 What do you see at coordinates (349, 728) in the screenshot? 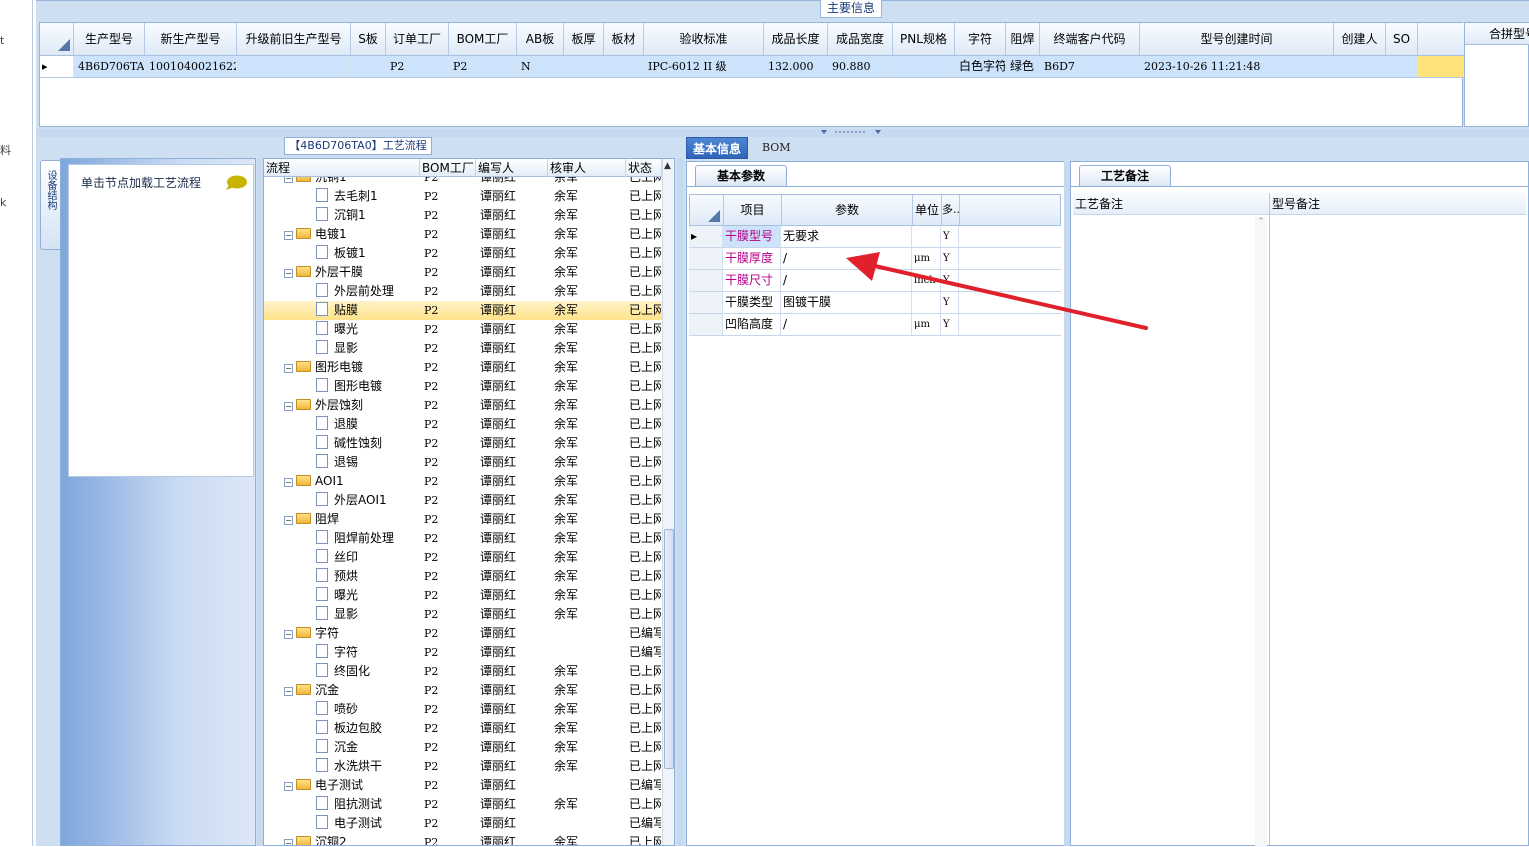
I see `tree-node-name: 板边包胶` at bounding box center [349, 728].